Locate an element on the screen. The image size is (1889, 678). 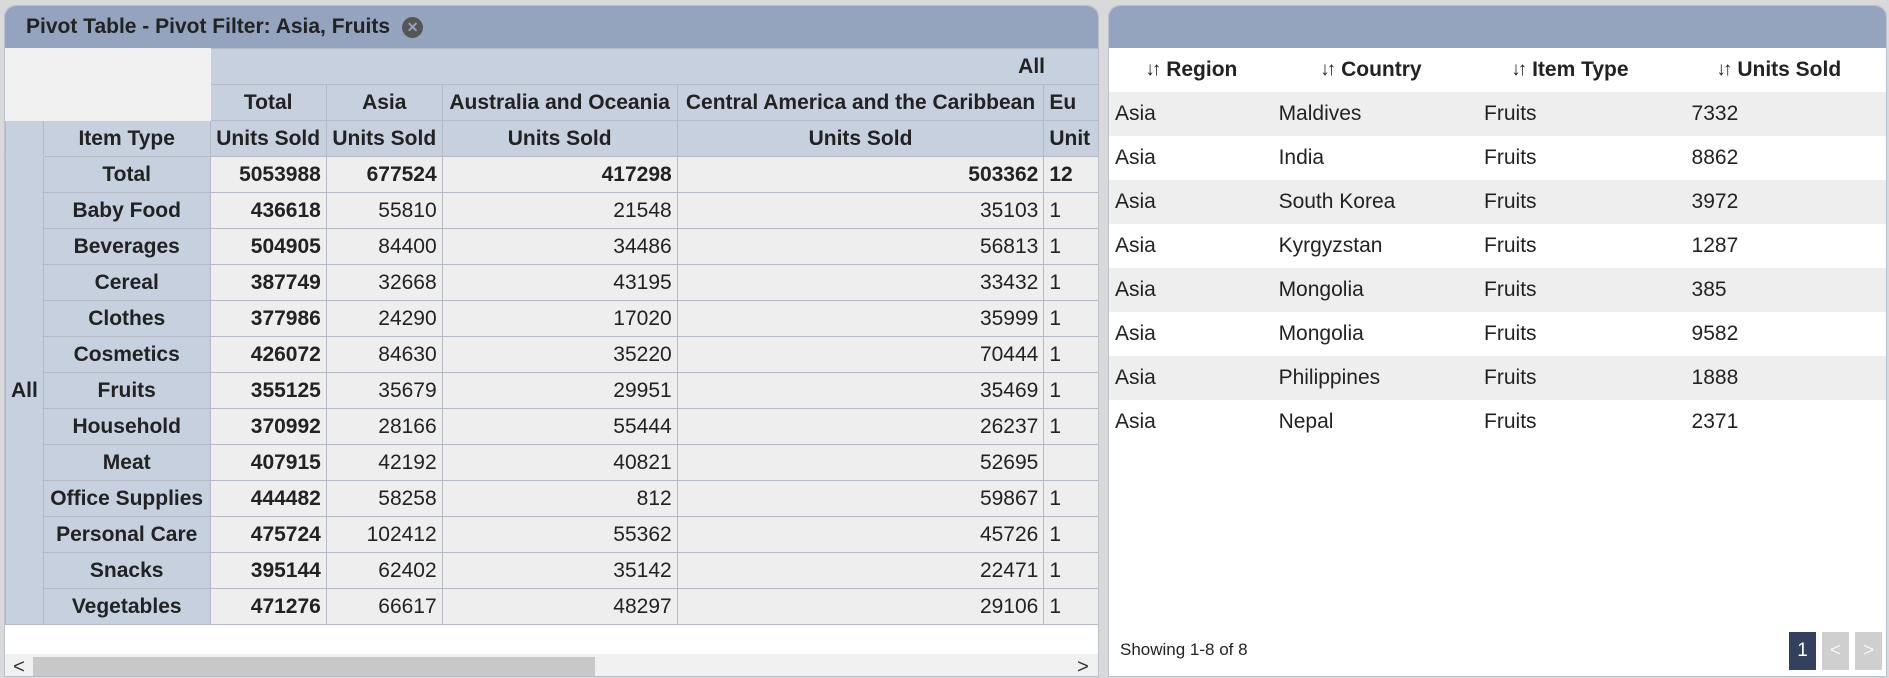
pivot-cell: 28166 is located at coordinates (384, 426).